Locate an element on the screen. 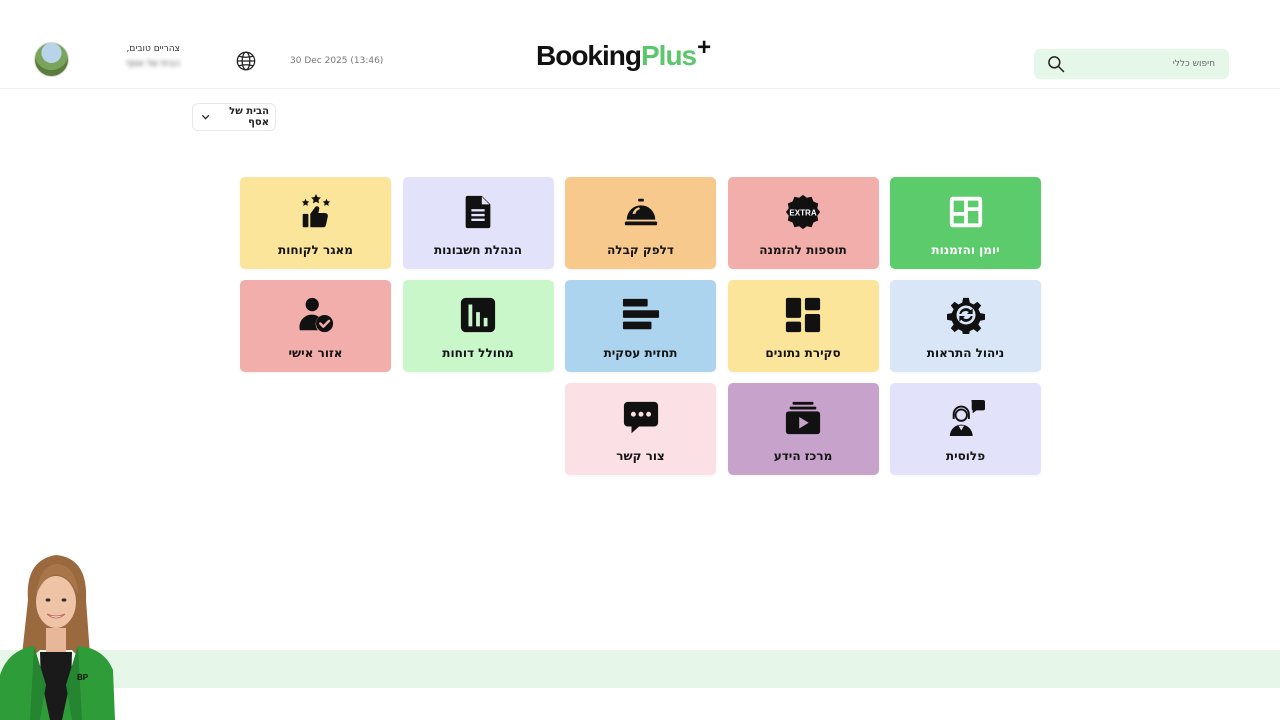 The image size is (1280, 720). tile-plusit-assistant: פלוסית is located at coordinates (965, 429).